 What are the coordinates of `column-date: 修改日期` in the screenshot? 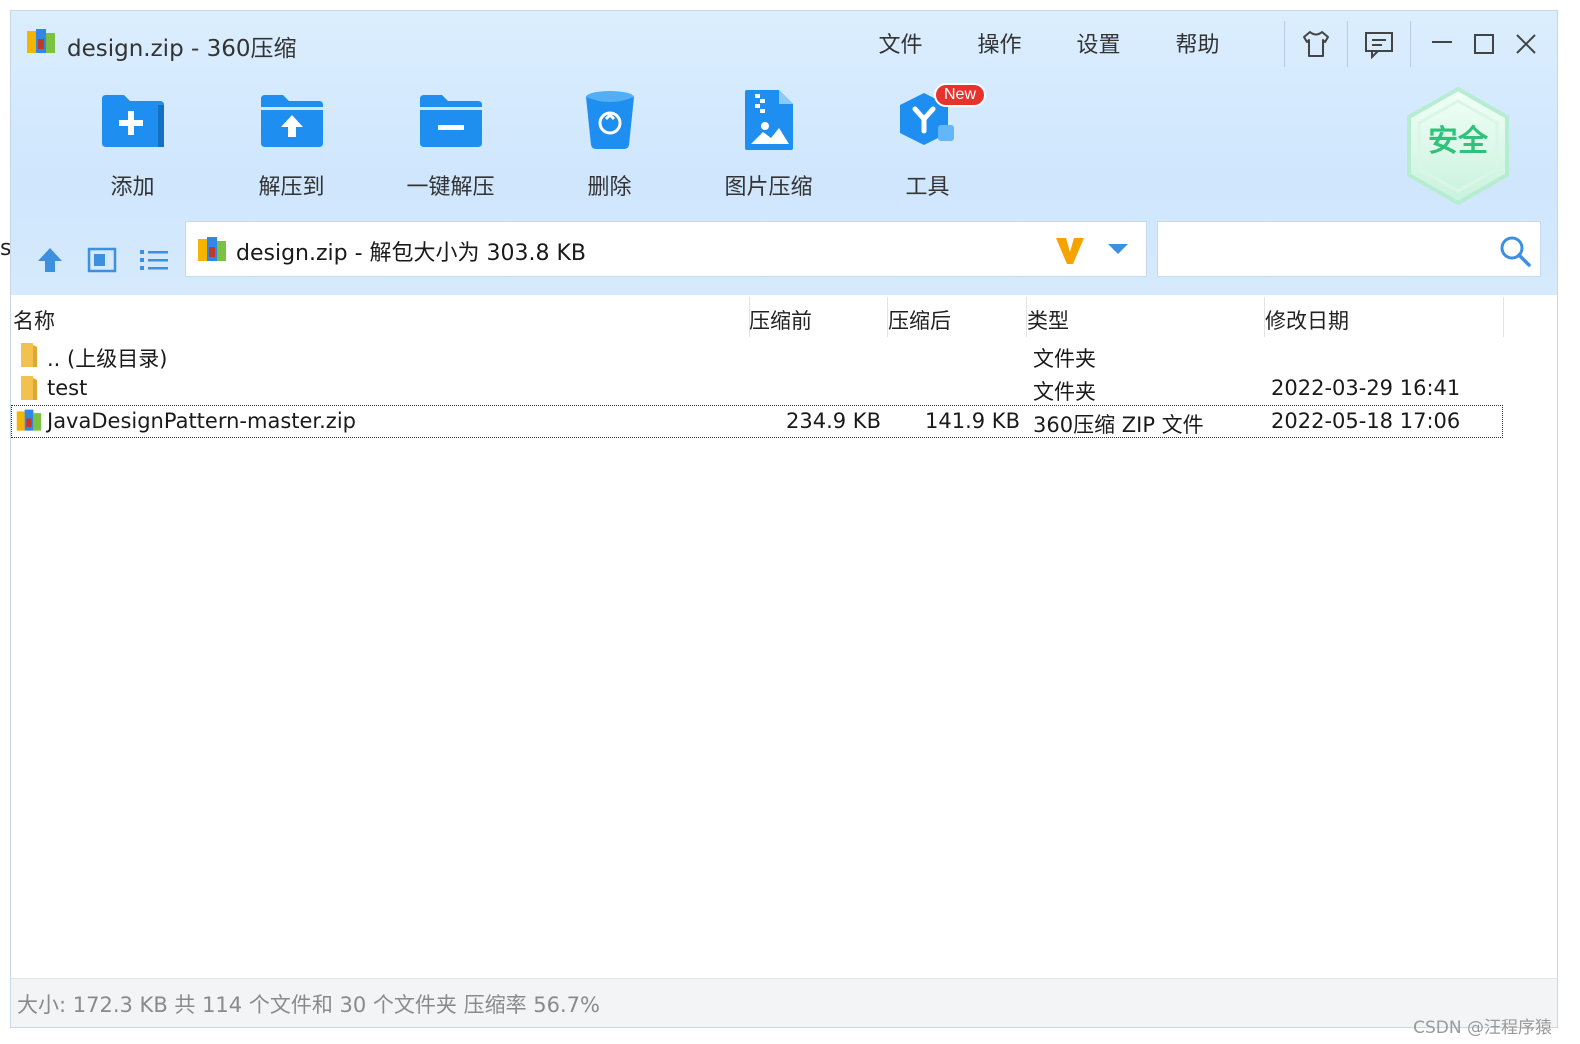 It's located at (1307, 320).